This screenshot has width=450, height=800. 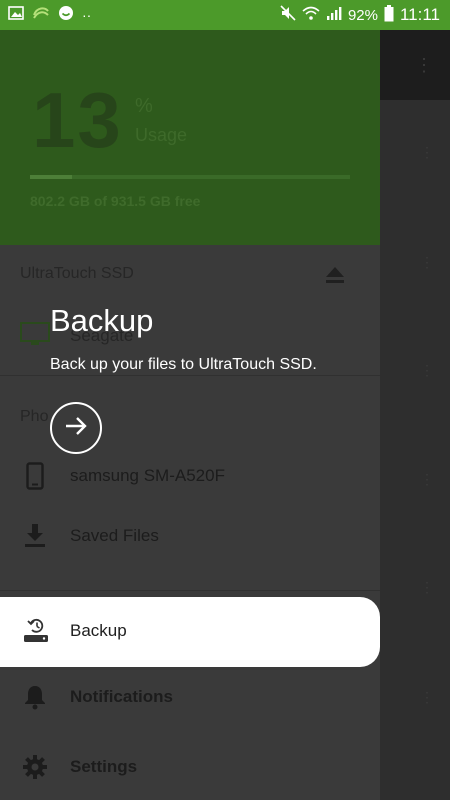 What do you see at coordinates (87, 15) in the screenshot?
I see `more-dots-icon: ··` at bounding box center [87, 15].